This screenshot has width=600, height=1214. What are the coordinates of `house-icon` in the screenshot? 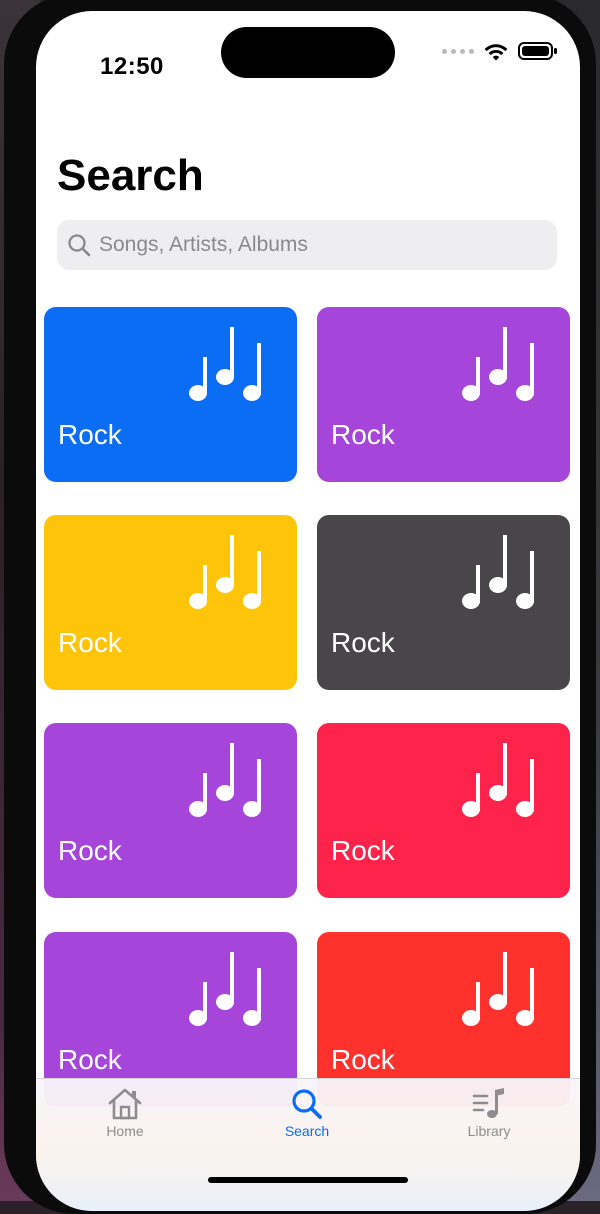 It's located at (125, 1104).